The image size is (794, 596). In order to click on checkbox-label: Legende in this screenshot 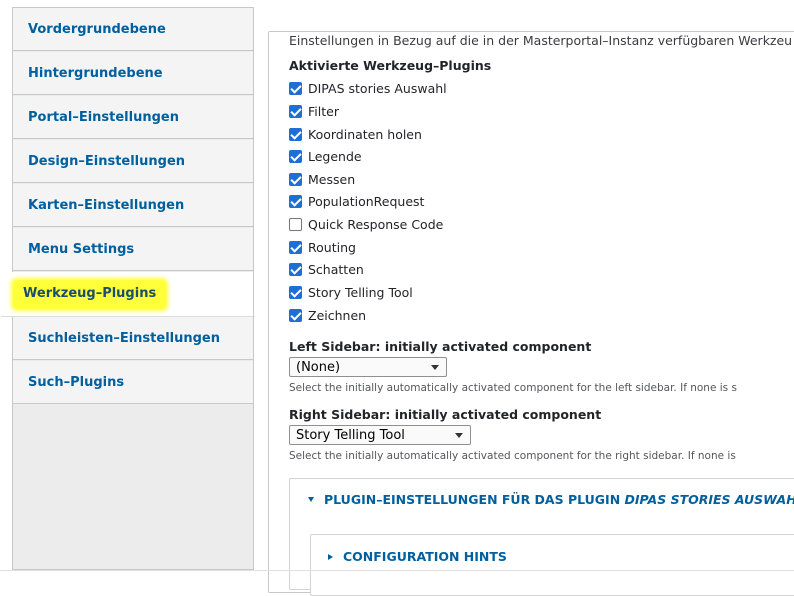, I will do `click(335, 156)`.